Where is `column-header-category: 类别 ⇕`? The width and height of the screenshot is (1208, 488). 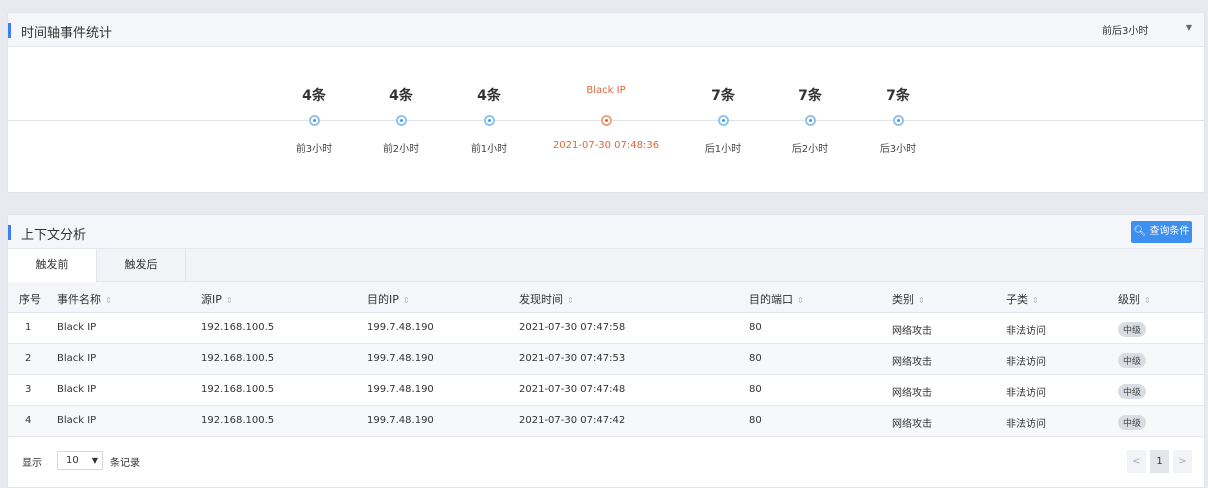 column-header-category: 类别 ⇕ is located at coordinates (908, 299).